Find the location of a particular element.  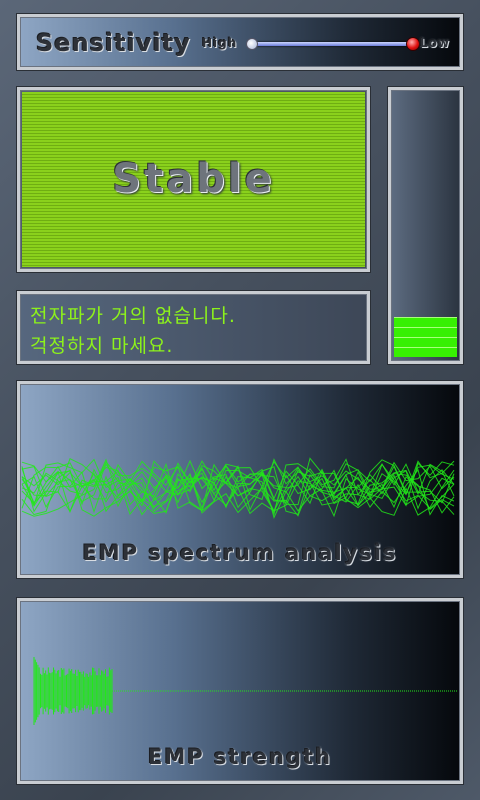

sensitivity-slider-thumb is located at coordinates (413, 44).